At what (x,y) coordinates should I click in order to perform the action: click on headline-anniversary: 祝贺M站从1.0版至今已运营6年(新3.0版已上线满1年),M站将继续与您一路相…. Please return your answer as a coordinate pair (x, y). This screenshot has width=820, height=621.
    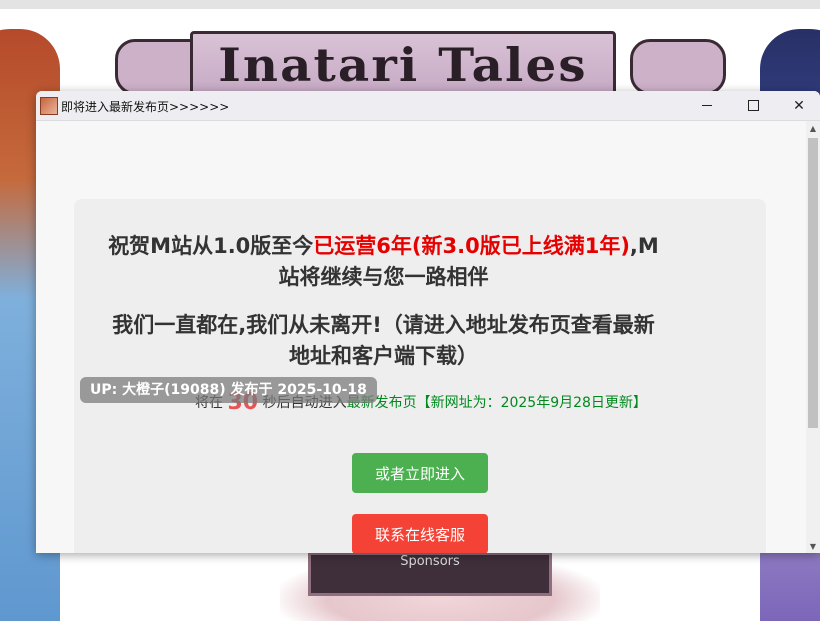
    Looking at the image, I should click on (383, 262).